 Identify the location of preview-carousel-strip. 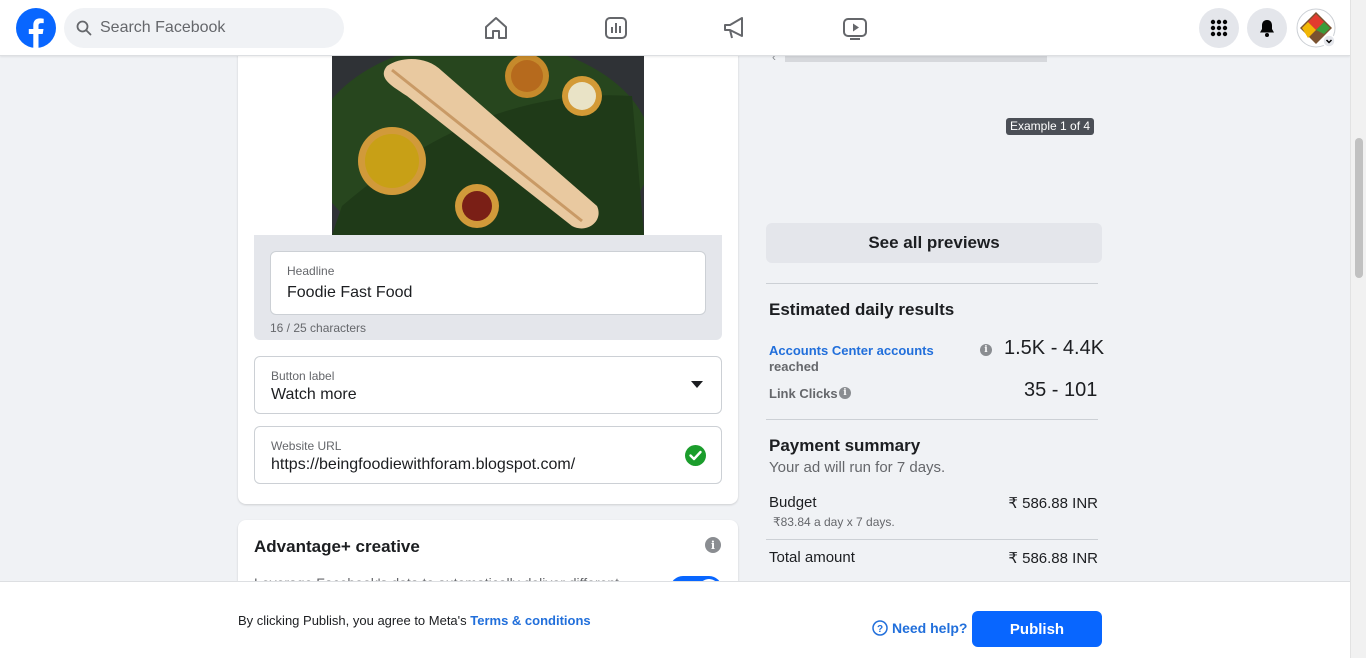
(916, 59).